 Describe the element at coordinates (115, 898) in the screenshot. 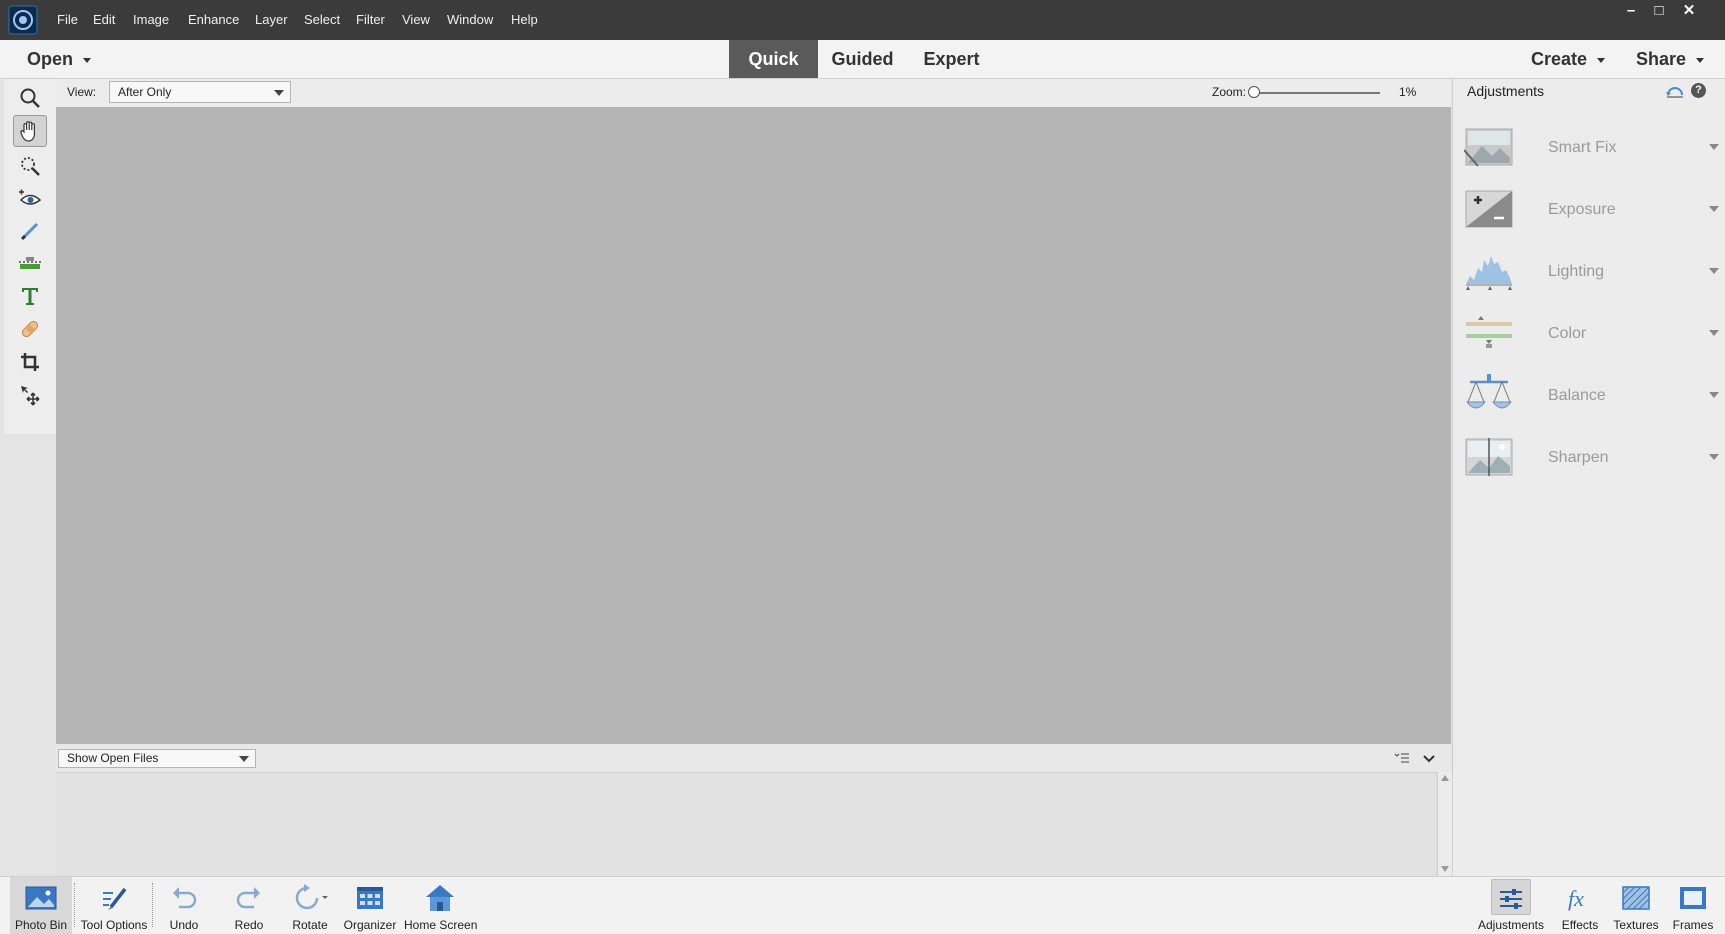

I see `tool-options-icon` at that location.